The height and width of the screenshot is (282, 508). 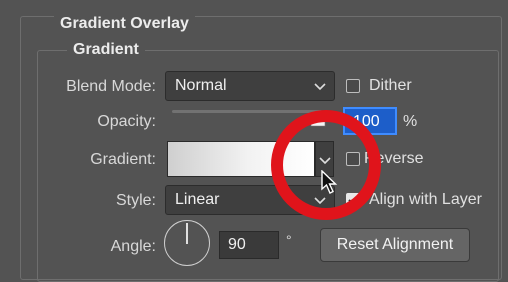 What do you see at coordinates (318, 122) in the screenshot?
I see `slider-thumb-icon` at bounding box center [318, 122].